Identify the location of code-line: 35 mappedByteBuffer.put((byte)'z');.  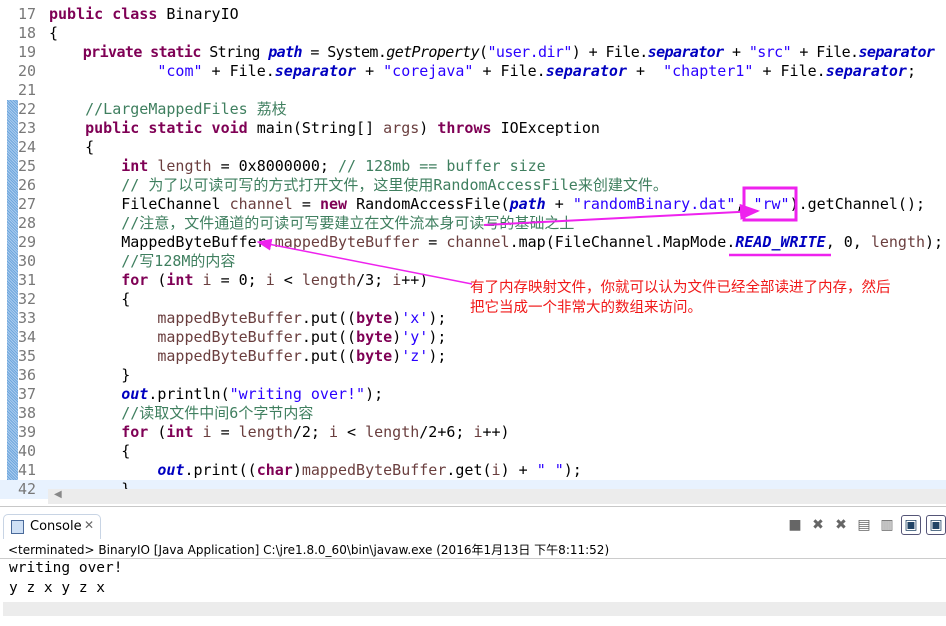
(473, 356).